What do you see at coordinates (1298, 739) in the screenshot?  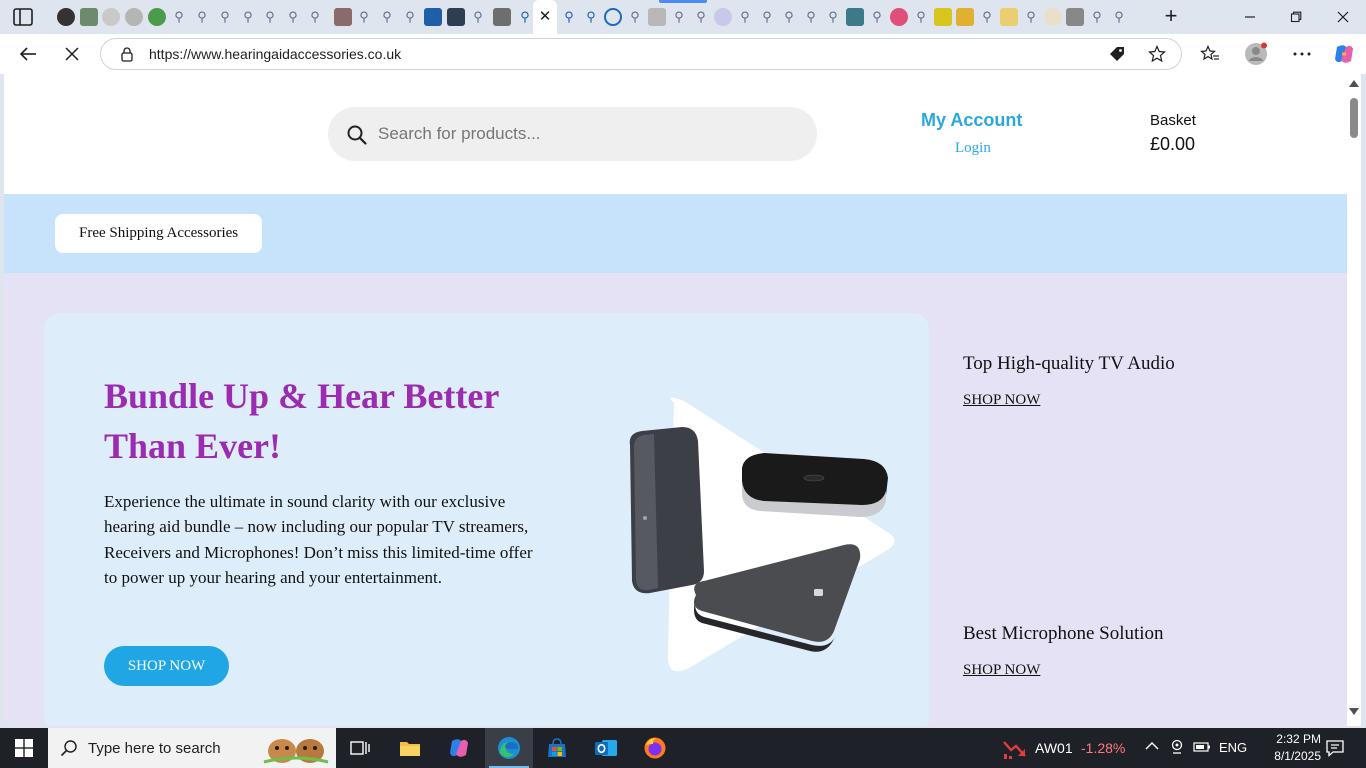 I see `clock-time: 2:32 PM` at bounding box center [1298, 739].